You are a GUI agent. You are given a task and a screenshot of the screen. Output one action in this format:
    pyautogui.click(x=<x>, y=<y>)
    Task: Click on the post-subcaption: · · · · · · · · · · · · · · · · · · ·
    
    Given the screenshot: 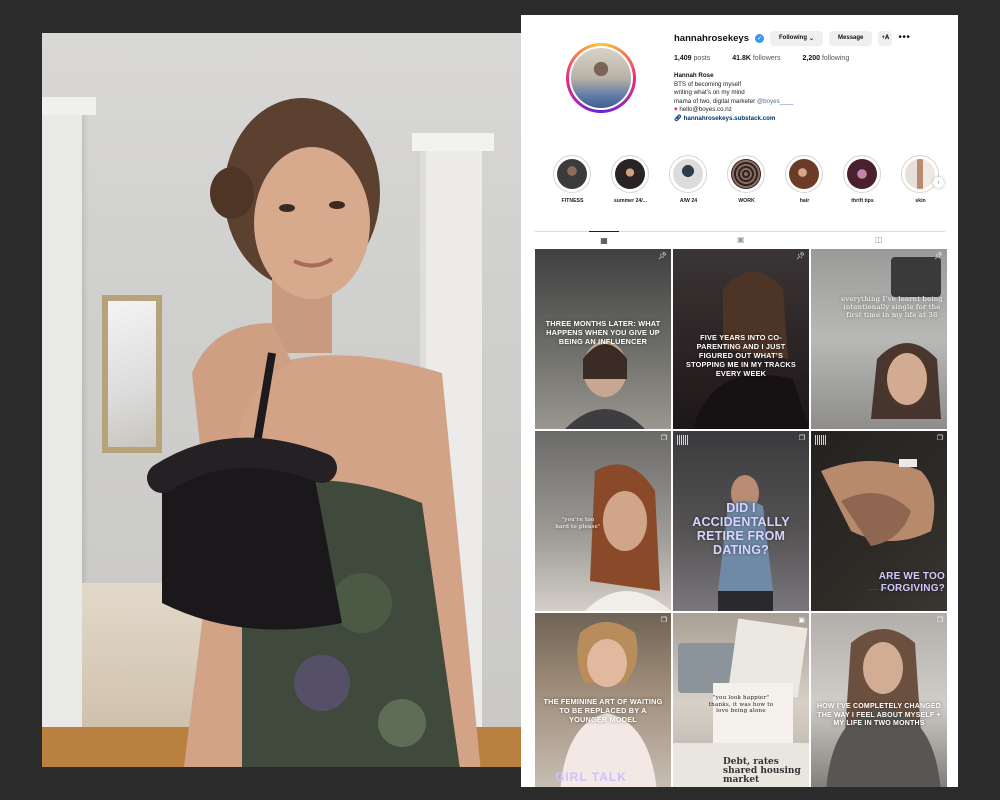 What is the action you would take?
    pyautogui.click(x=741, y=537)
    